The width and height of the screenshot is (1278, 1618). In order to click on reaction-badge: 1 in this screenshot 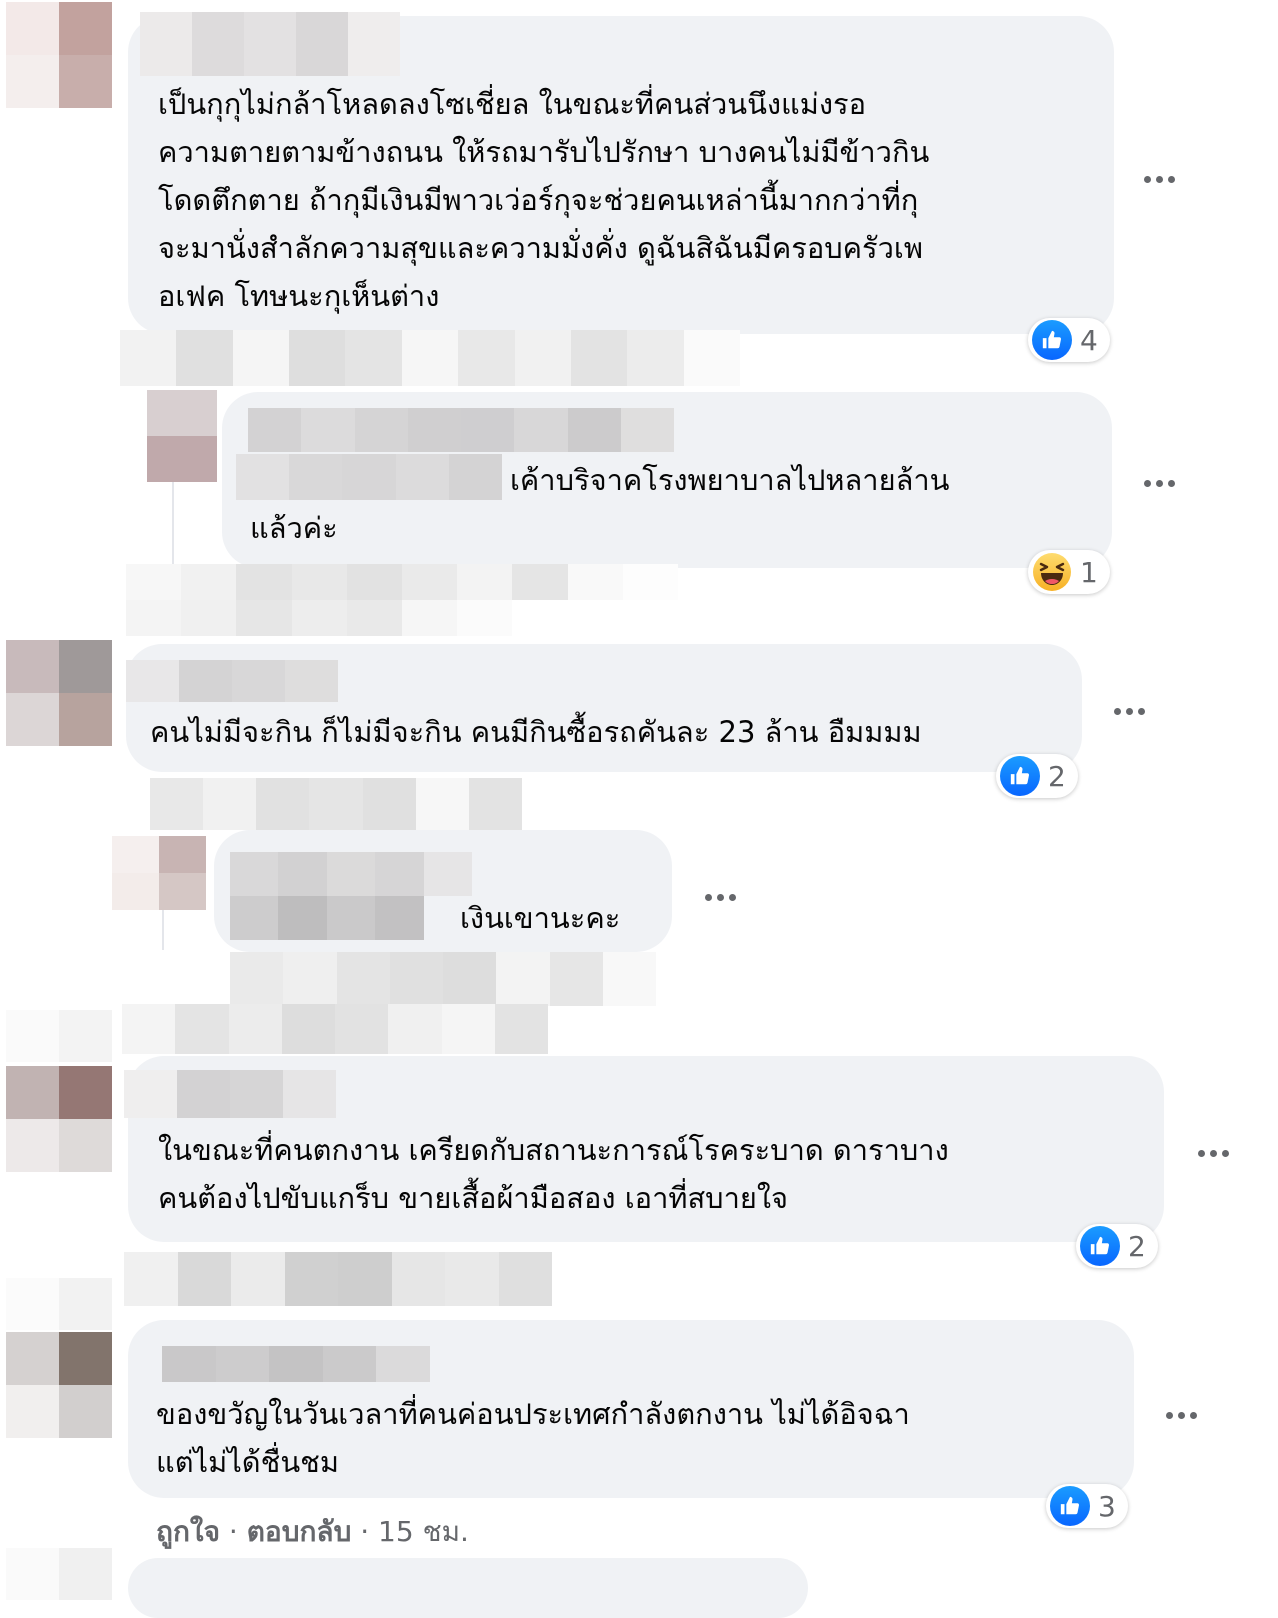, I will do `click(1069, 572)`.